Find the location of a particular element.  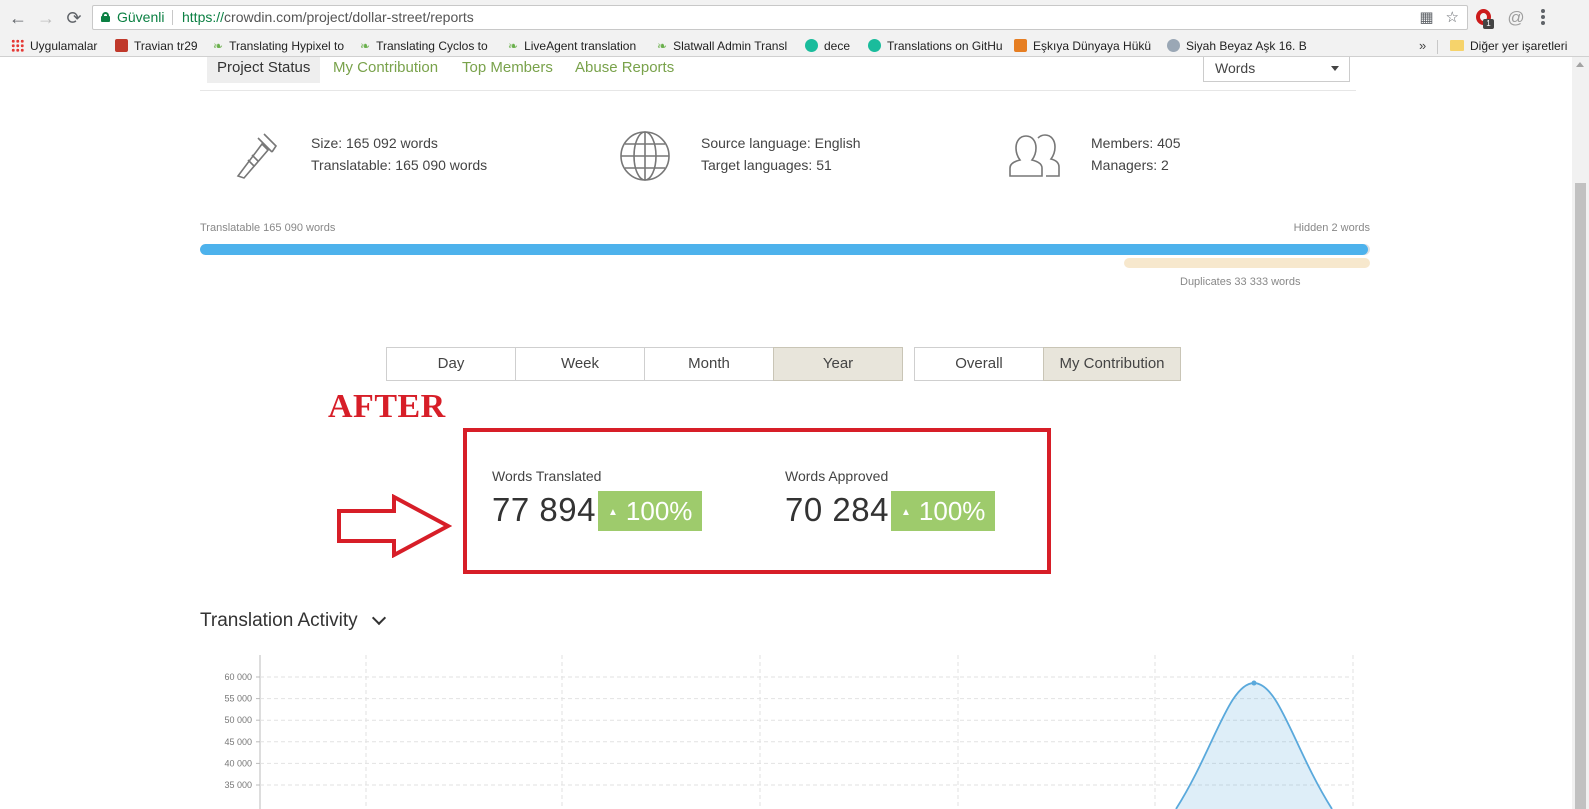

chevron-down-icon is located at coordinates (379, 618).